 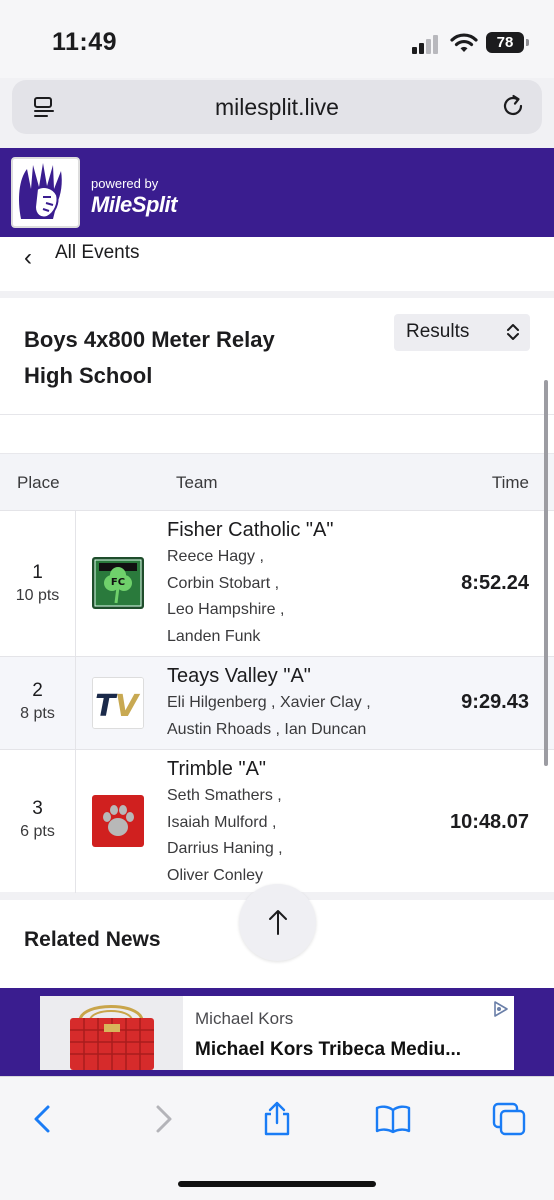 What do you see at coordinates (38, 583) in the screenshot?
I see `place-cell: 1 10 pts` at bounding box center [38, 583].